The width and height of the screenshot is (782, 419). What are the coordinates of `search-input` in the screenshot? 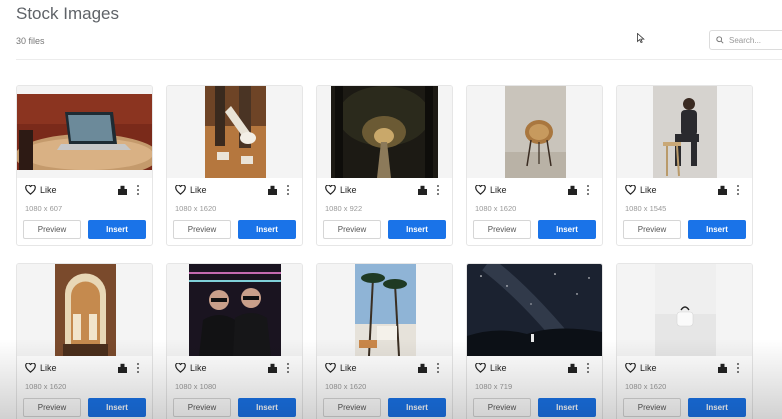 It's located at (754, 40).